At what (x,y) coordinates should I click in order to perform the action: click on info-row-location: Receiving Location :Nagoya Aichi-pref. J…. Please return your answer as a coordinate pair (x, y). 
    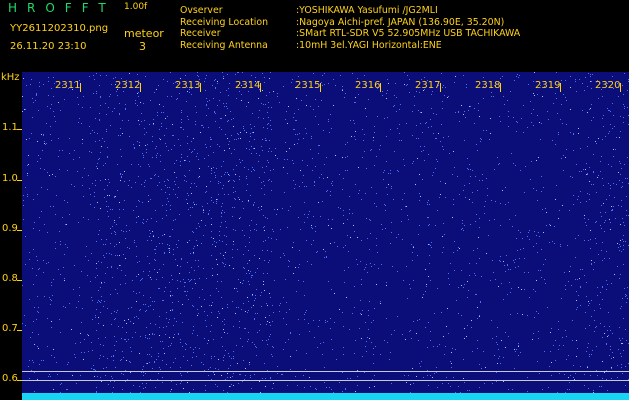
    Looking at the image, I should click on (350, 23).